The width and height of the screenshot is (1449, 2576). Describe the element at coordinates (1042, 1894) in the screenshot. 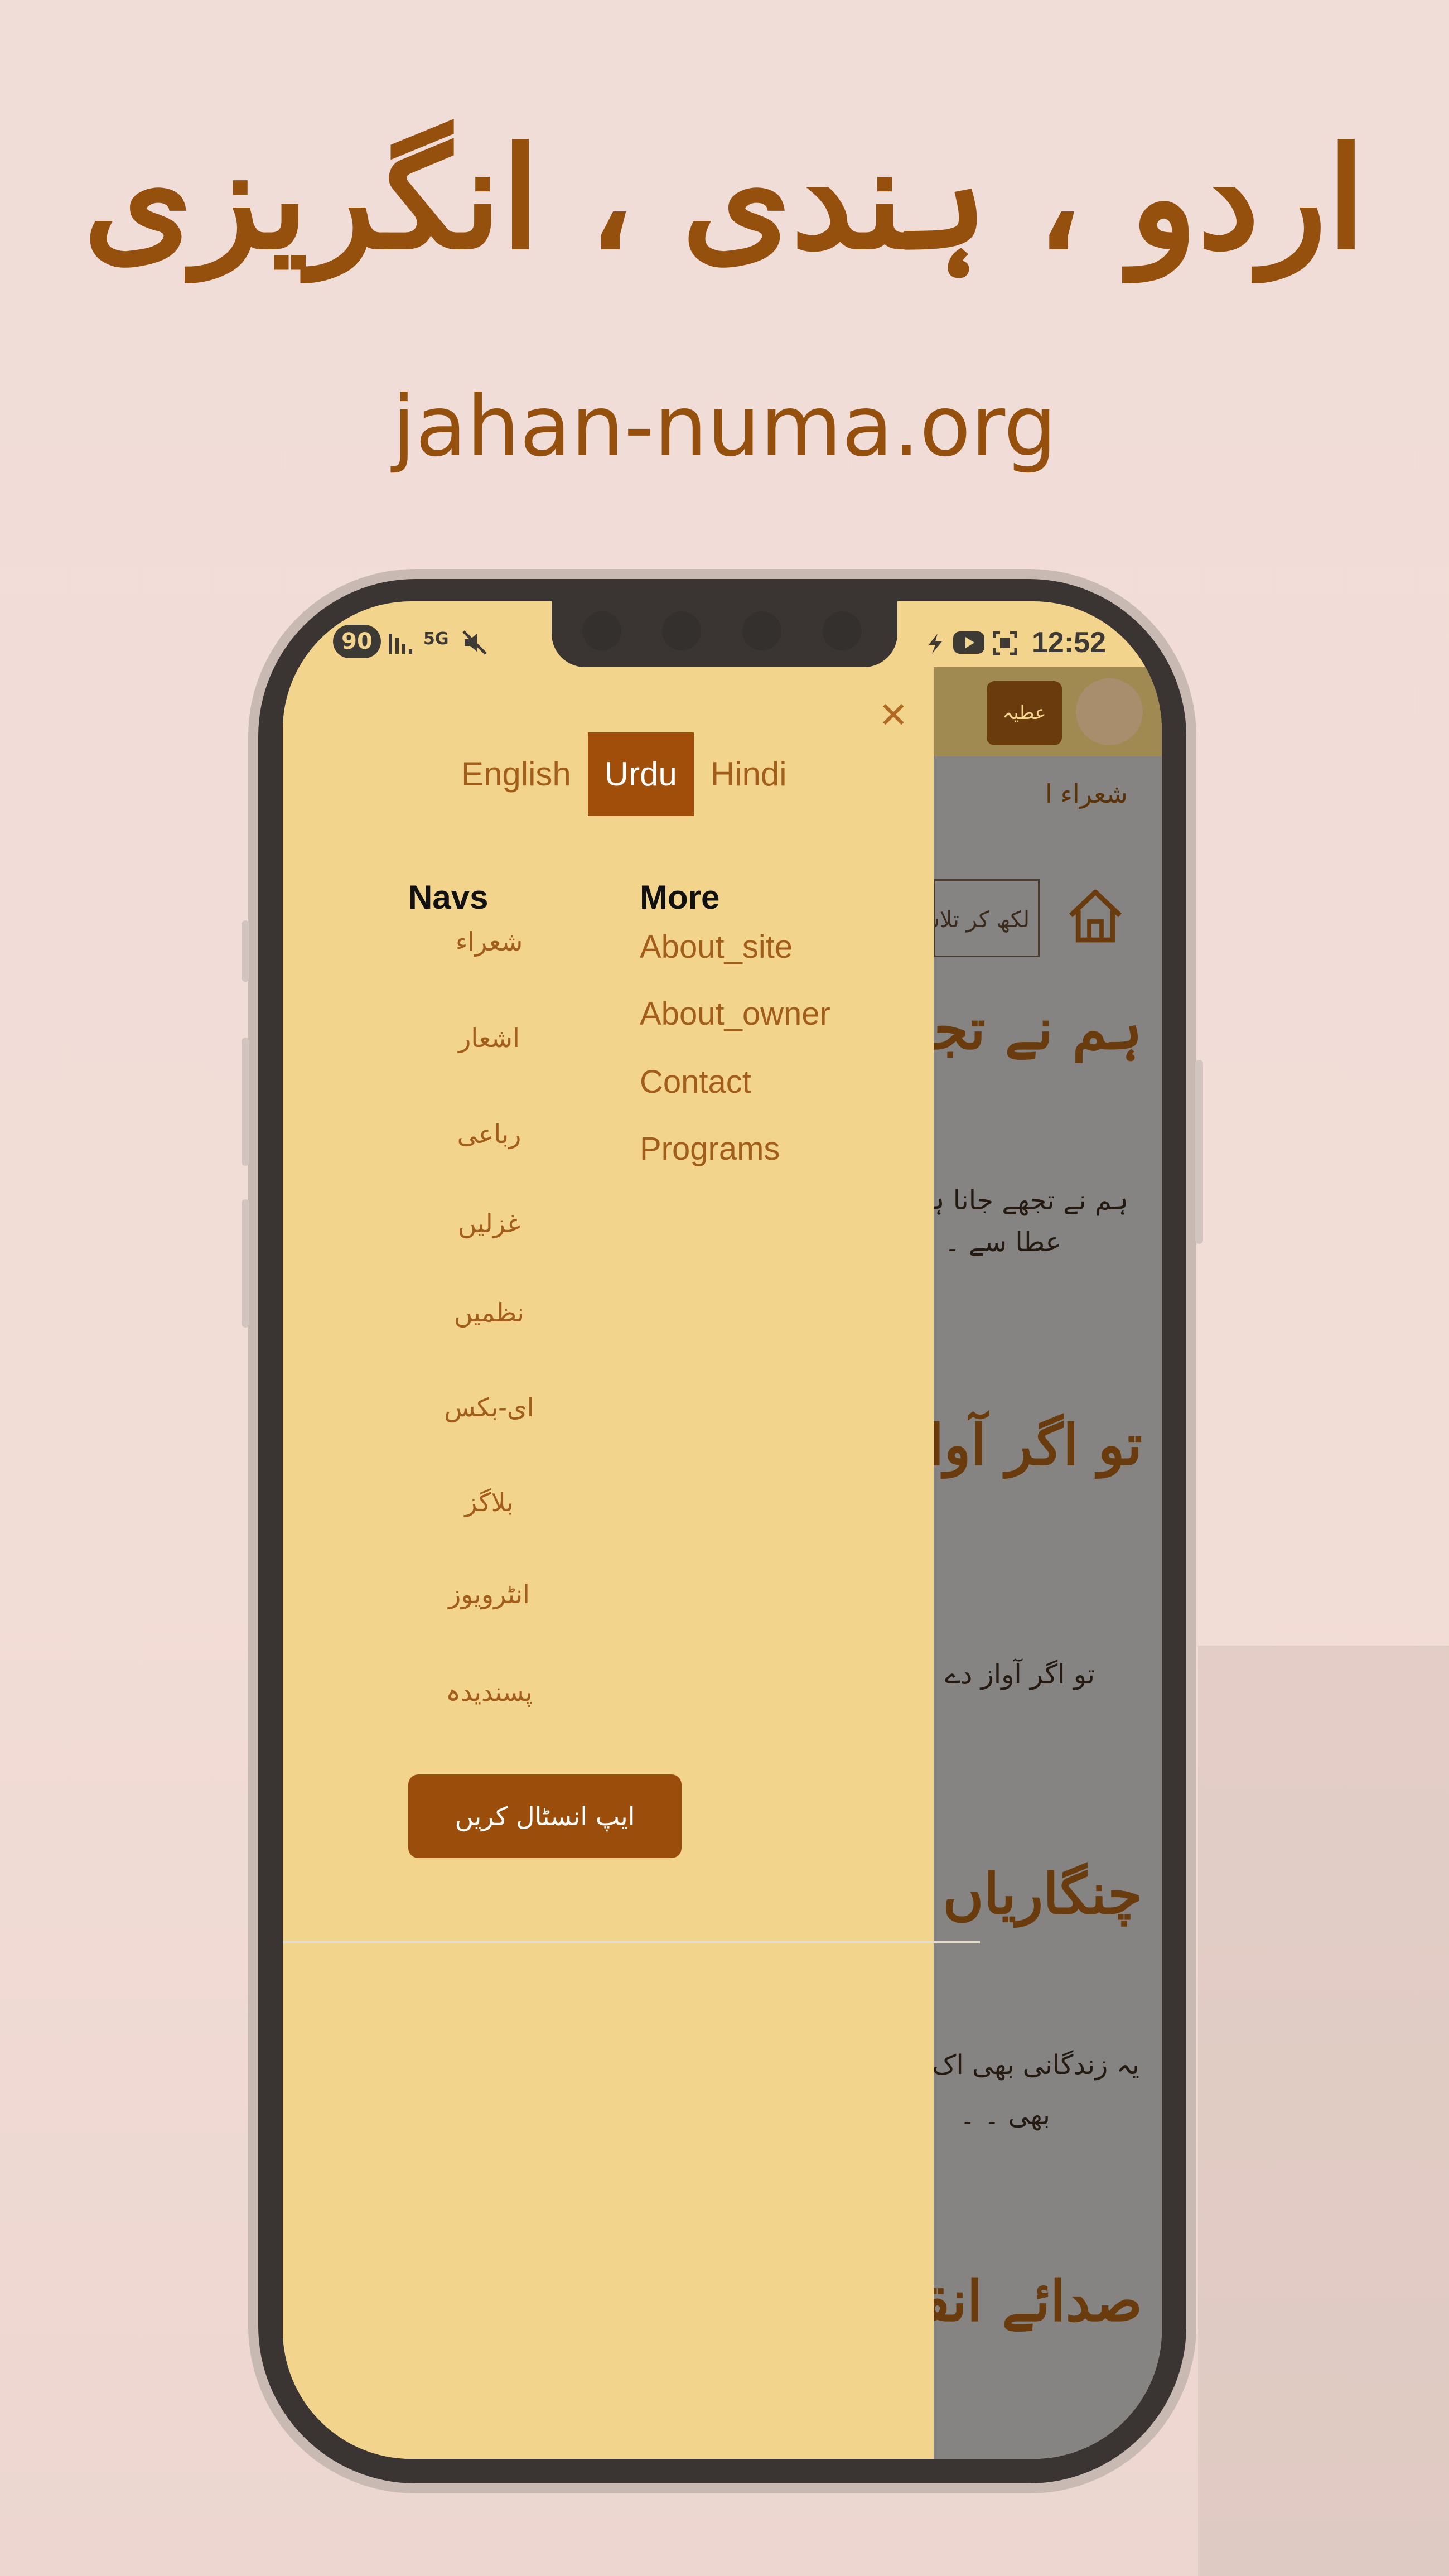

I see `post-title: چنگاریاں` at that location.